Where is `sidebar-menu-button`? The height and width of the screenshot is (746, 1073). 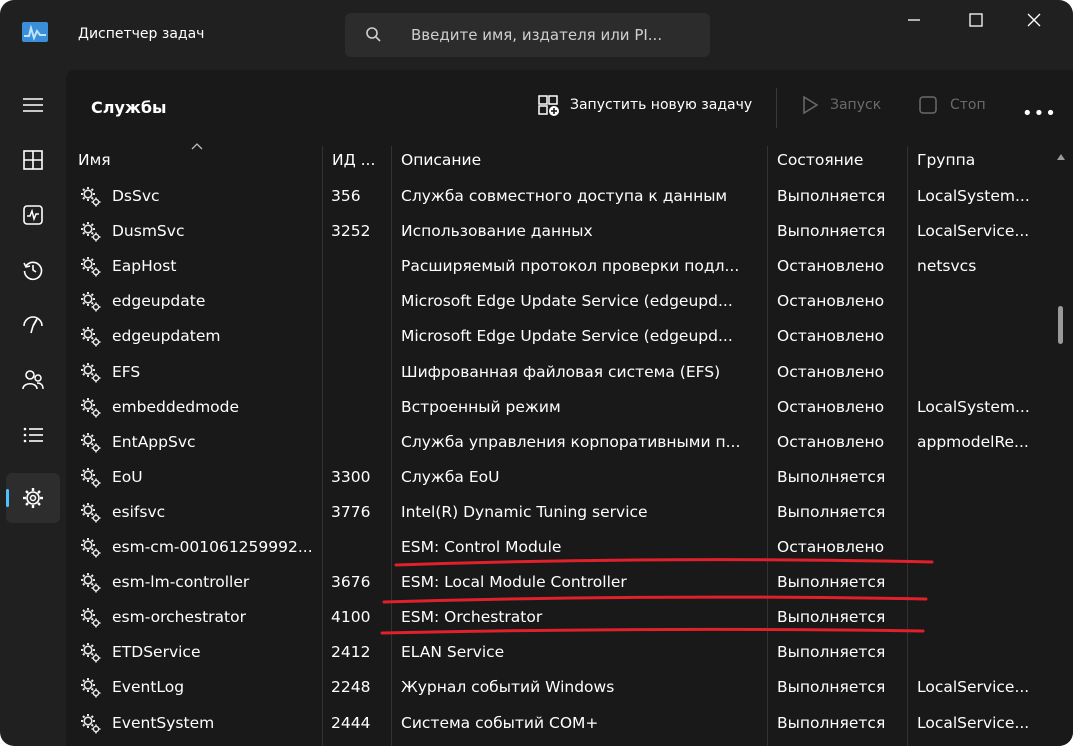 sidebar-menu-button is located at coordinates (33, 105).